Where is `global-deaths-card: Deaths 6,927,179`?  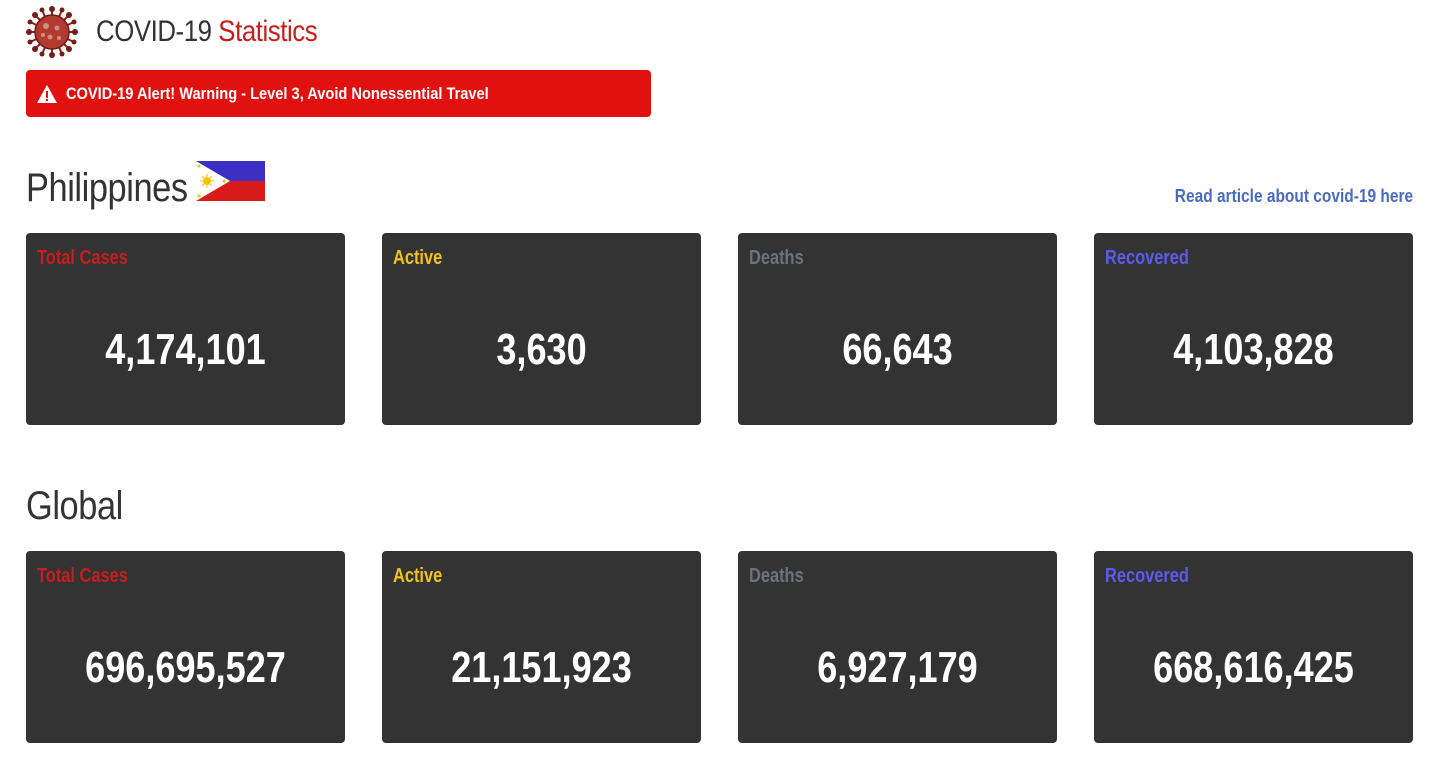
global-deaths-card: Deaths 6,927,179 is located at coordinates (897, 647).